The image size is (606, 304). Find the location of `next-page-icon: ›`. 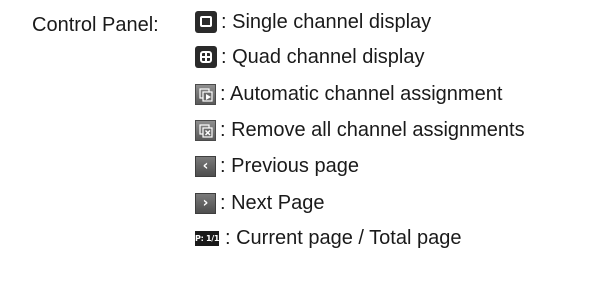

next-page-icon: › is located at coordinates (205, 203).